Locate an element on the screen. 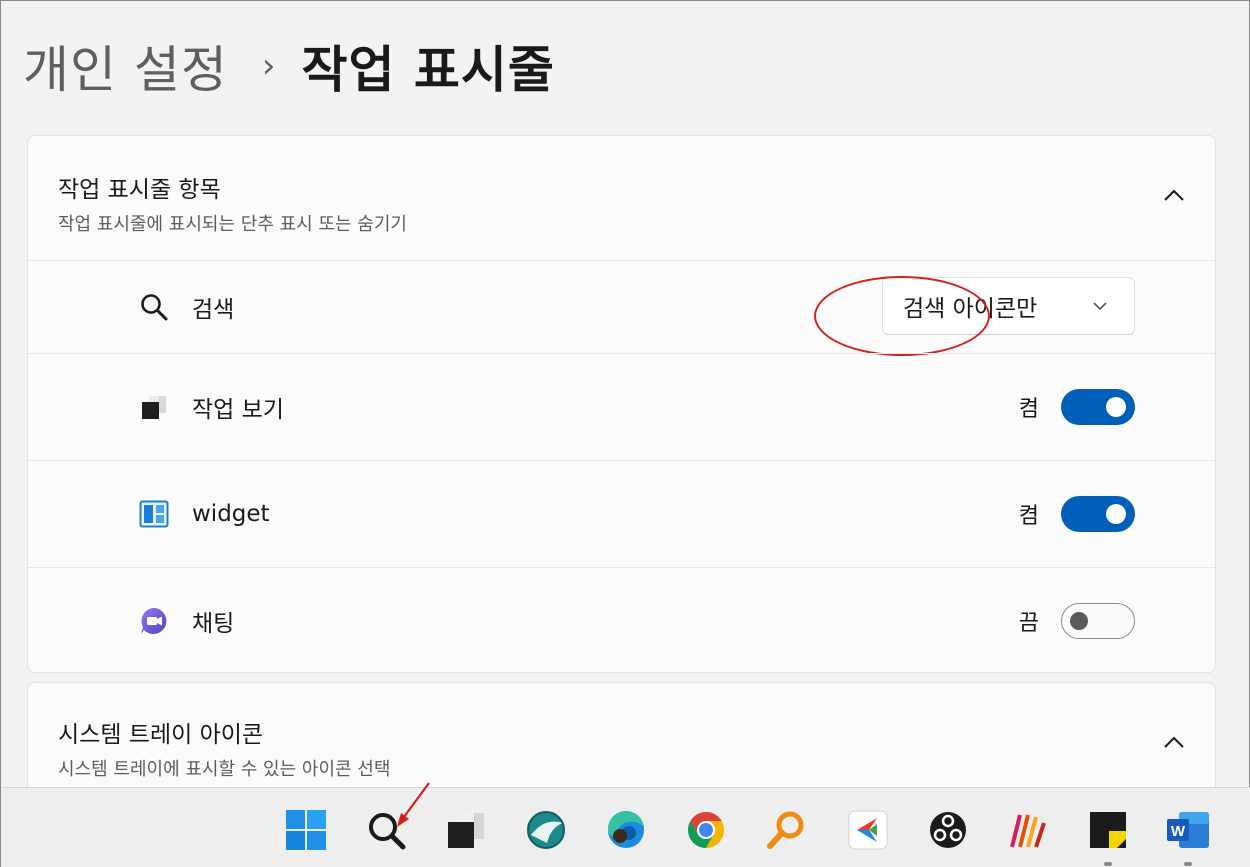 The width and height of the screenshot is (1250, 867). search-icon is located at coordinates (154, 307).